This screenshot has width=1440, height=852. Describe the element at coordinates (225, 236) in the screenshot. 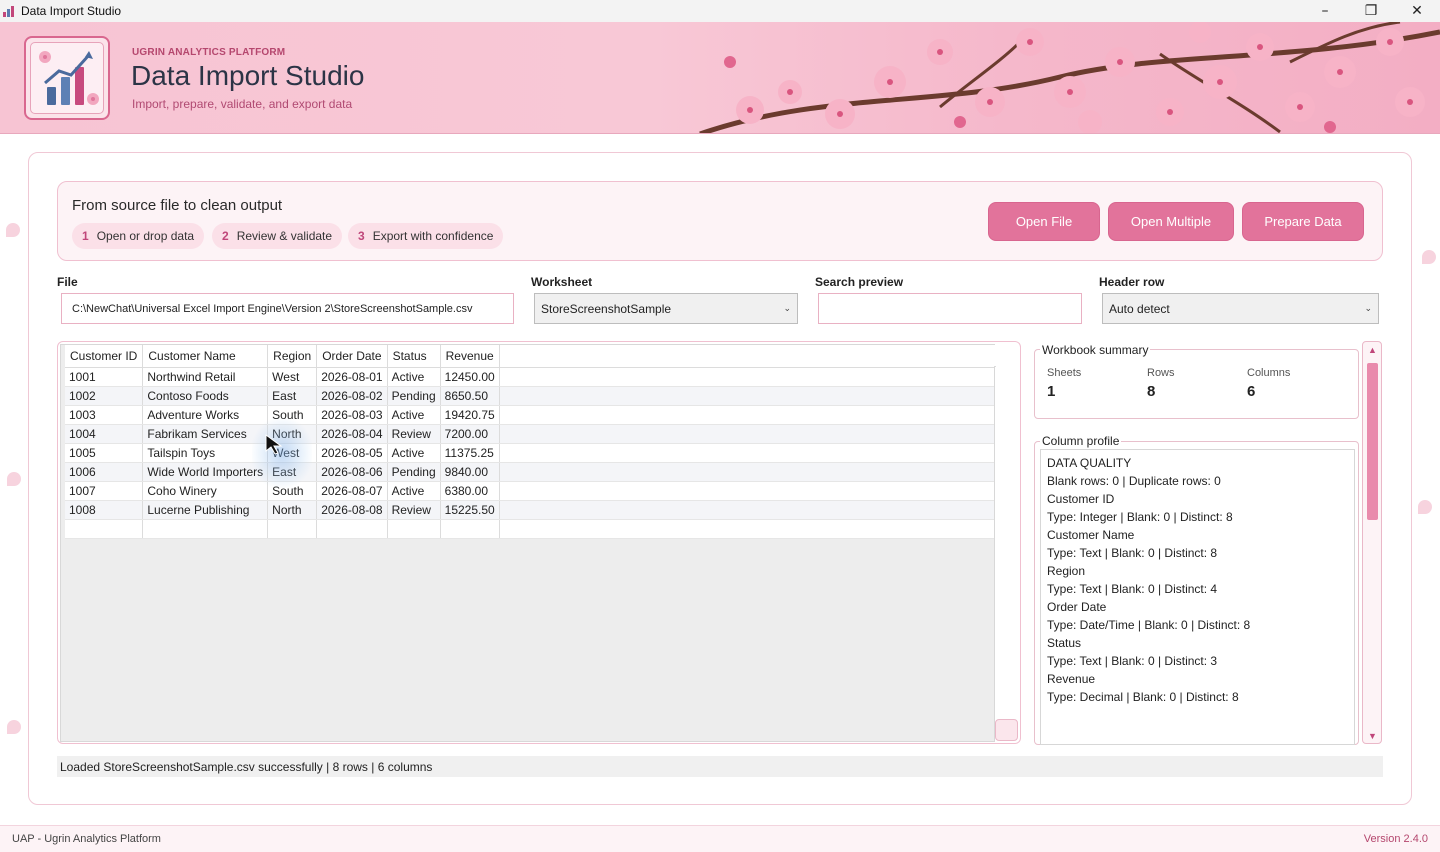

I see `step-number: 2` at that location.